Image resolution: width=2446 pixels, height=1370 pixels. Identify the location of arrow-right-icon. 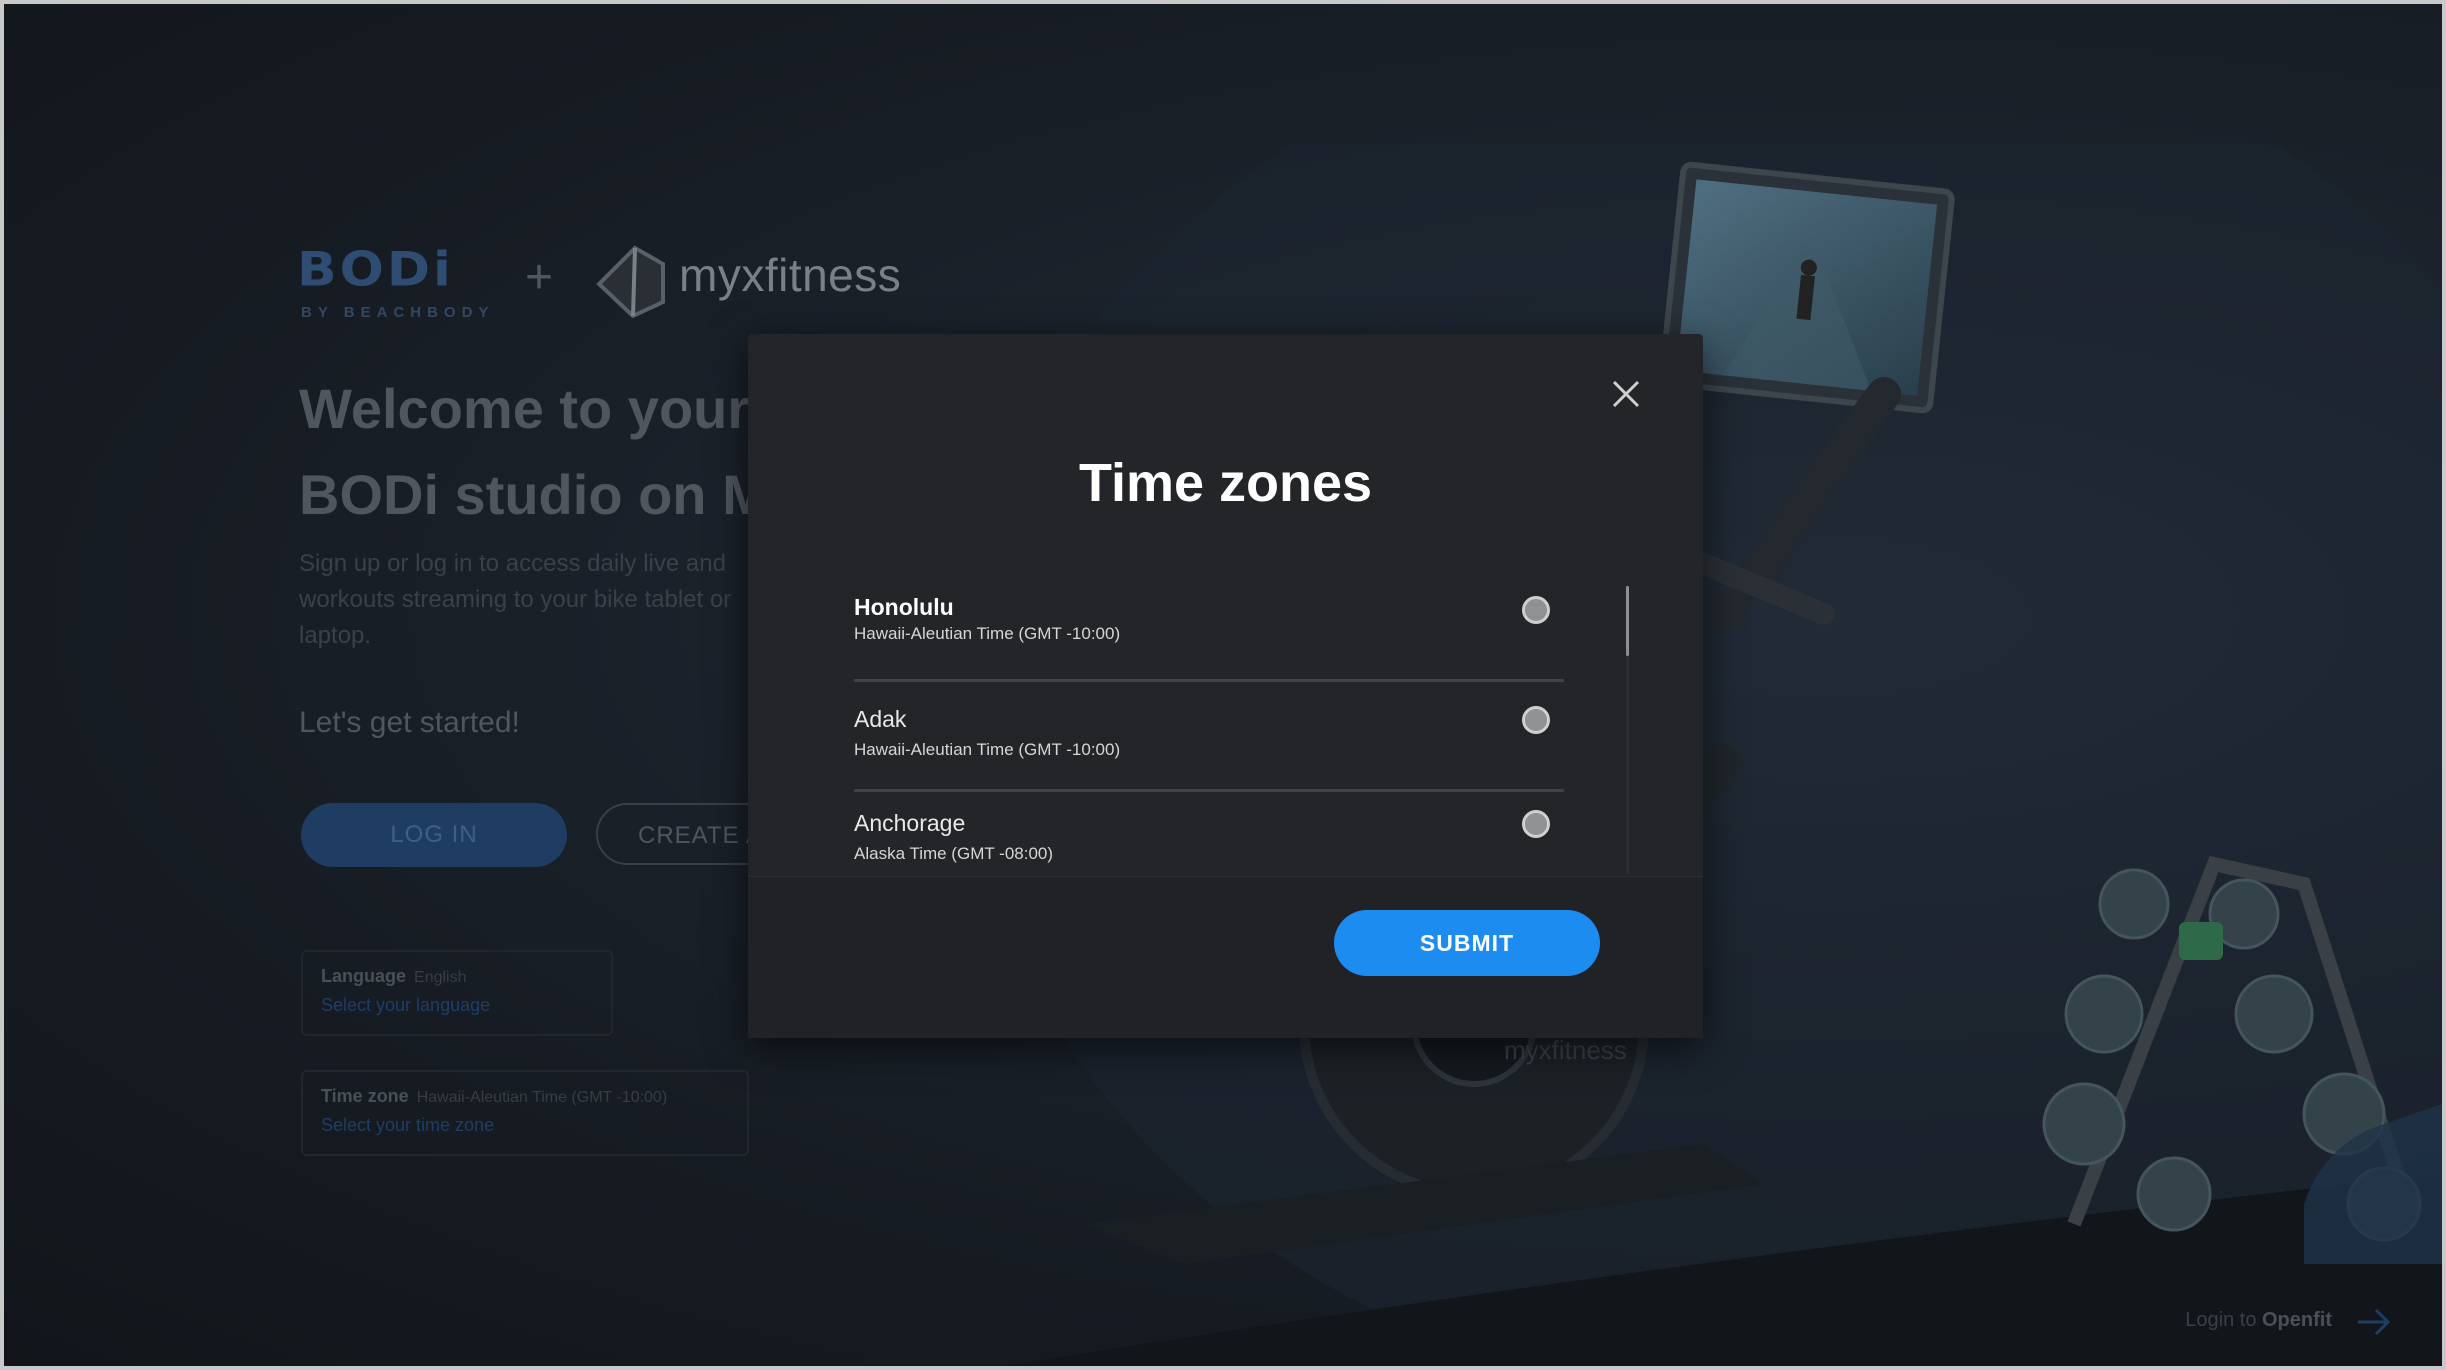
(2374, 1322).